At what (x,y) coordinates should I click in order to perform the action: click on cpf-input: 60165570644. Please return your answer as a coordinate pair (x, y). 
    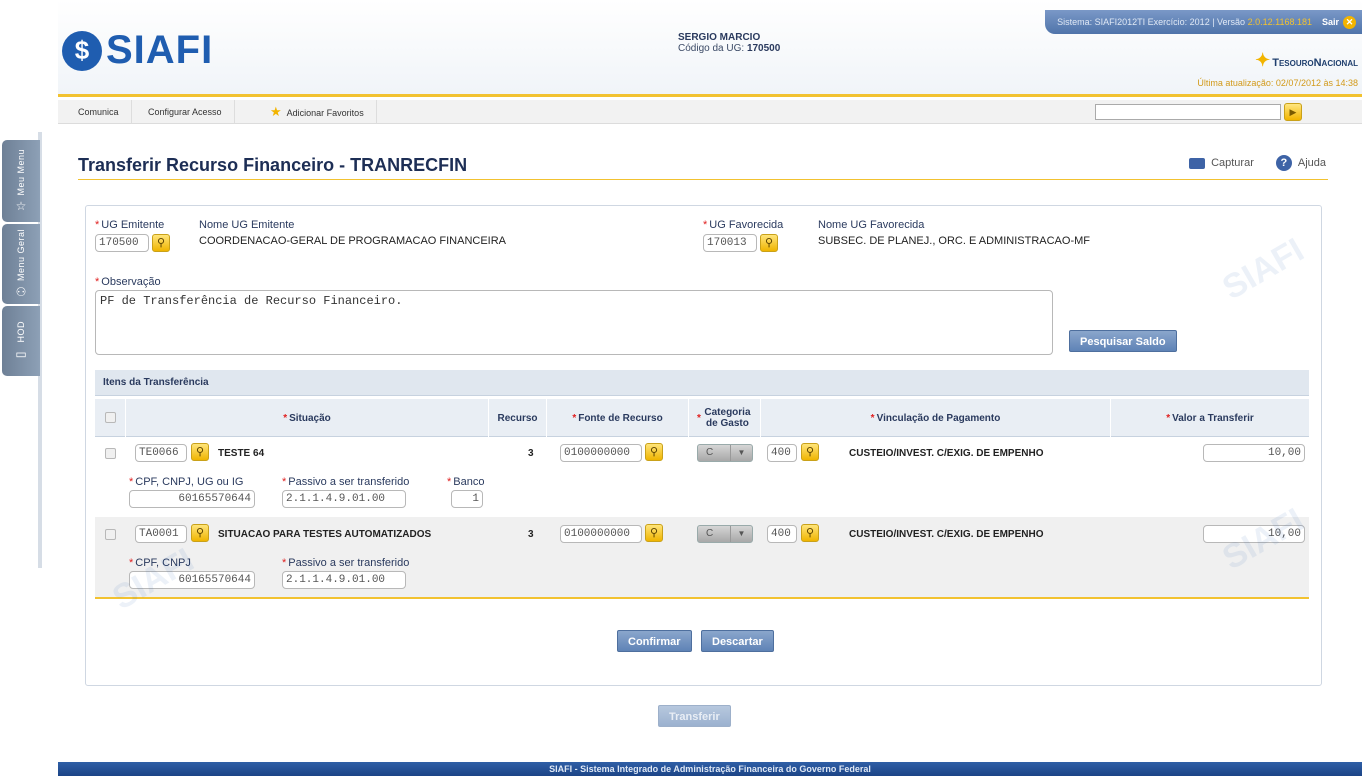
    Looking at the image, I should click on (192, 499).